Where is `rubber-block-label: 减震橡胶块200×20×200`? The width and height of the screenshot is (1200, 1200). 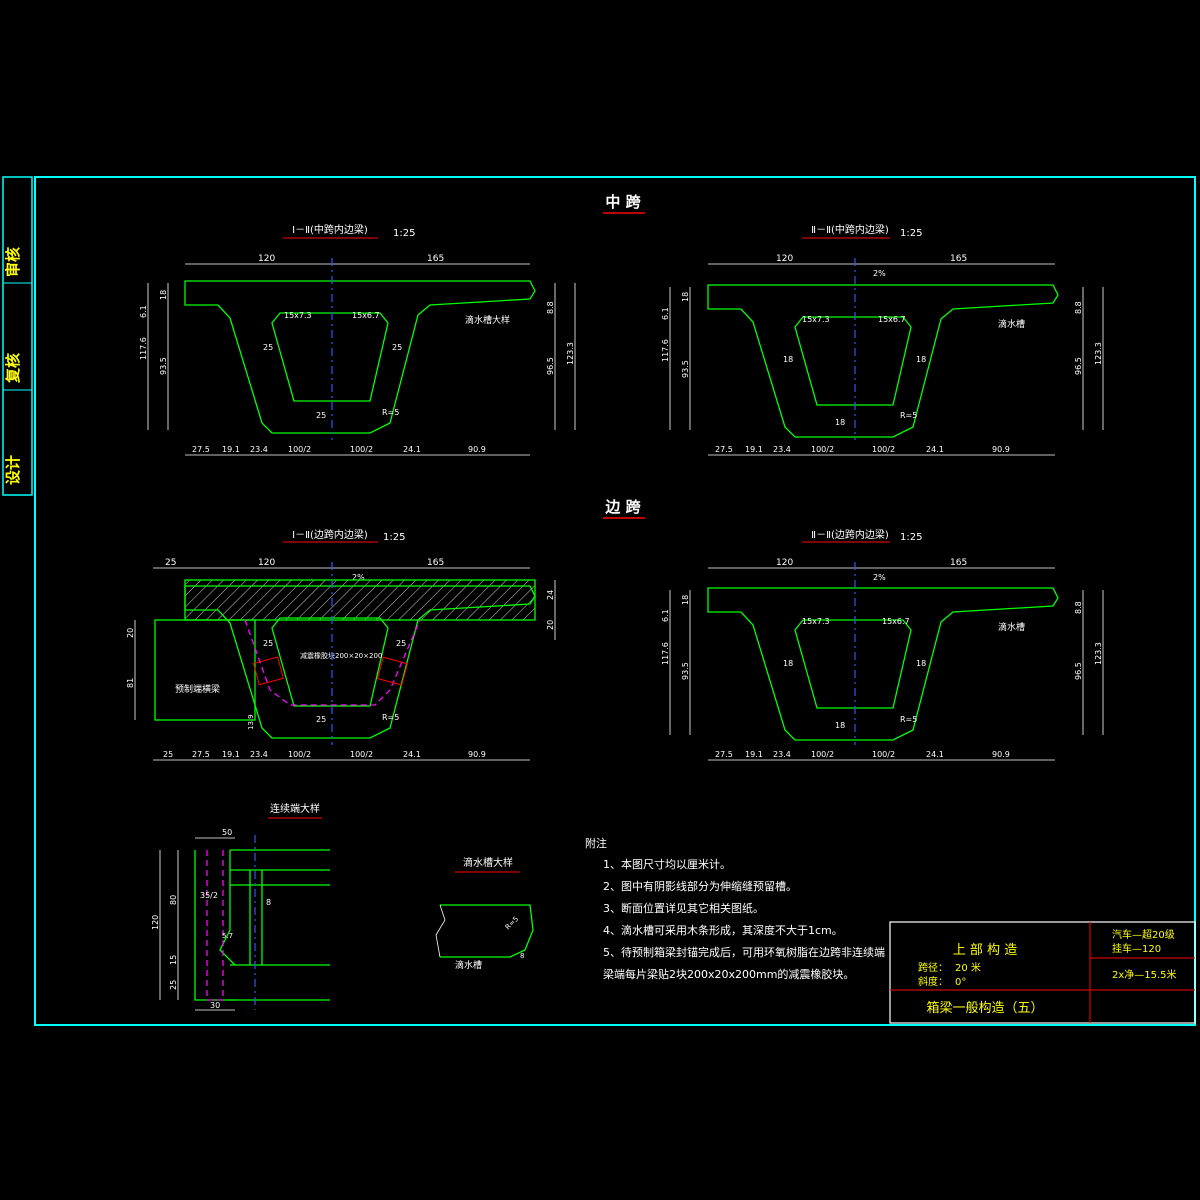
rubber-block-label: 减震橡胶块200×20×200 is located at coordinates (341, 655).